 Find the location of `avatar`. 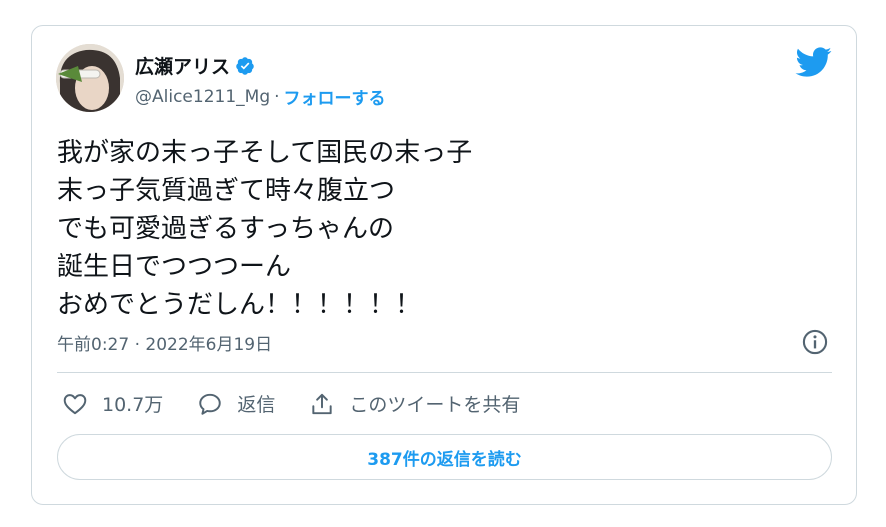

avatar is located at coordinates (90, 78).